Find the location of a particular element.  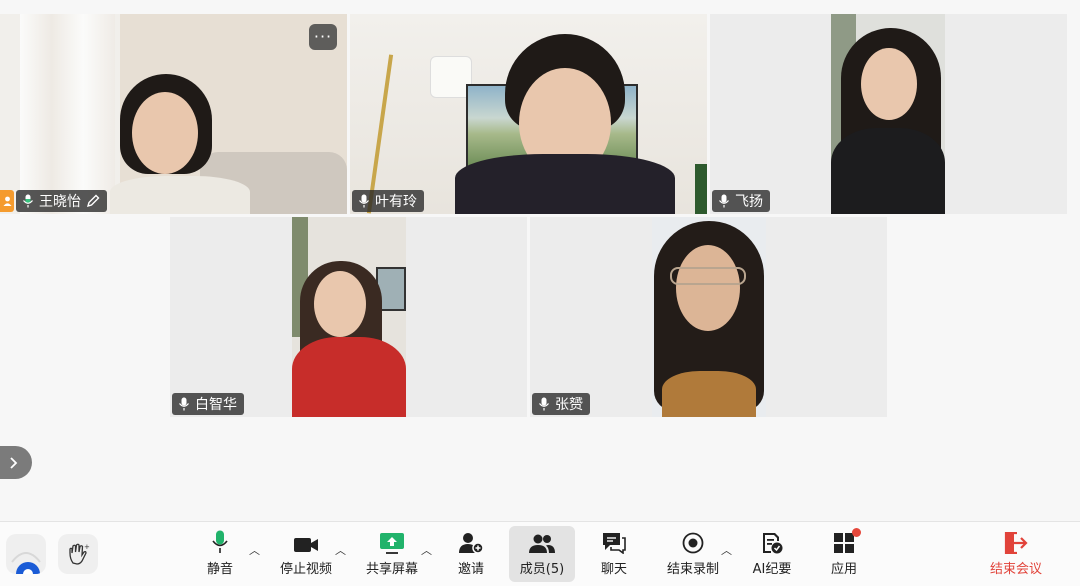

mute-options-caret: ︿ is located at coordinates (254, 550).